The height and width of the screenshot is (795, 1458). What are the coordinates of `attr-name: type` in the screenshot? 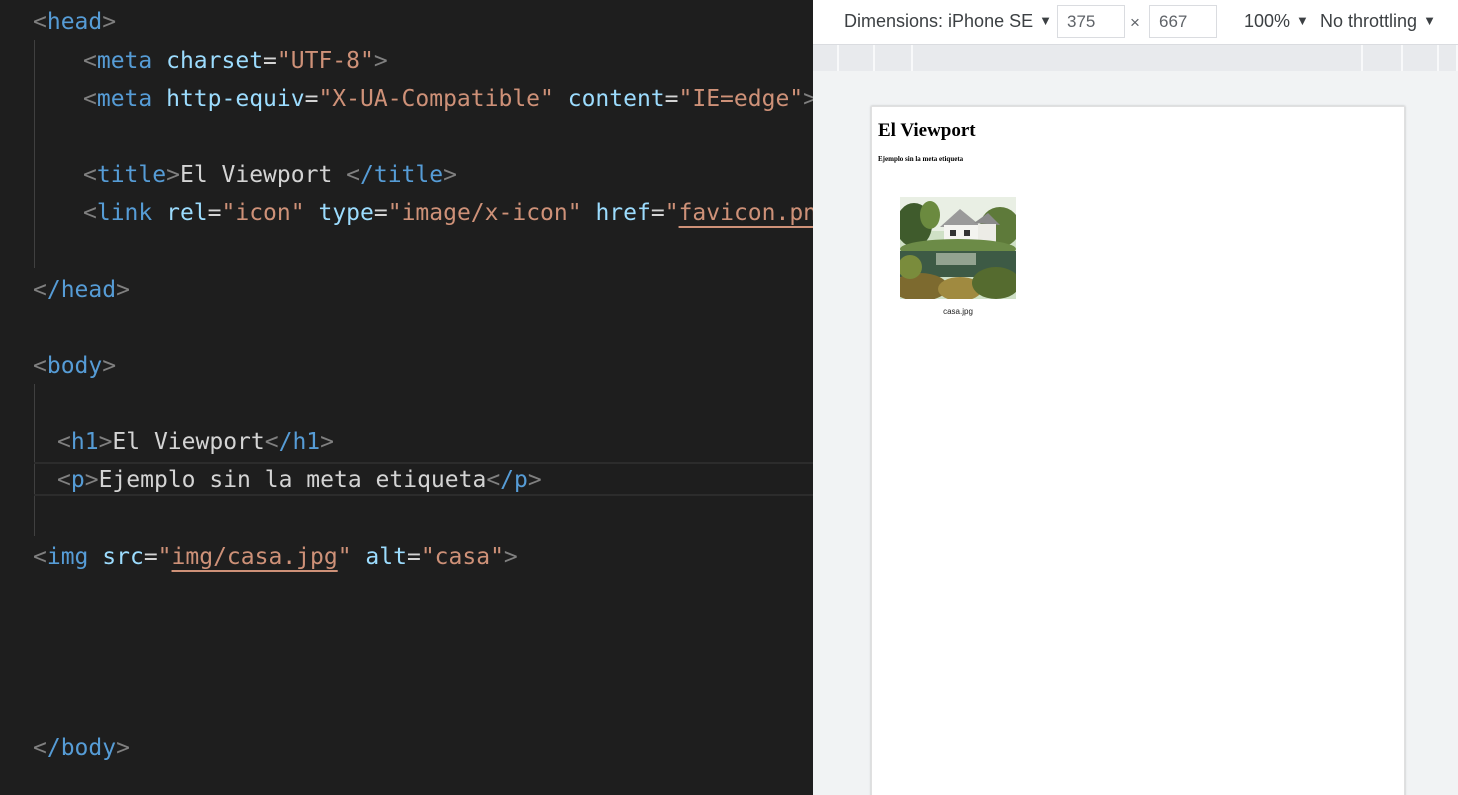 It's located at (346, 213).